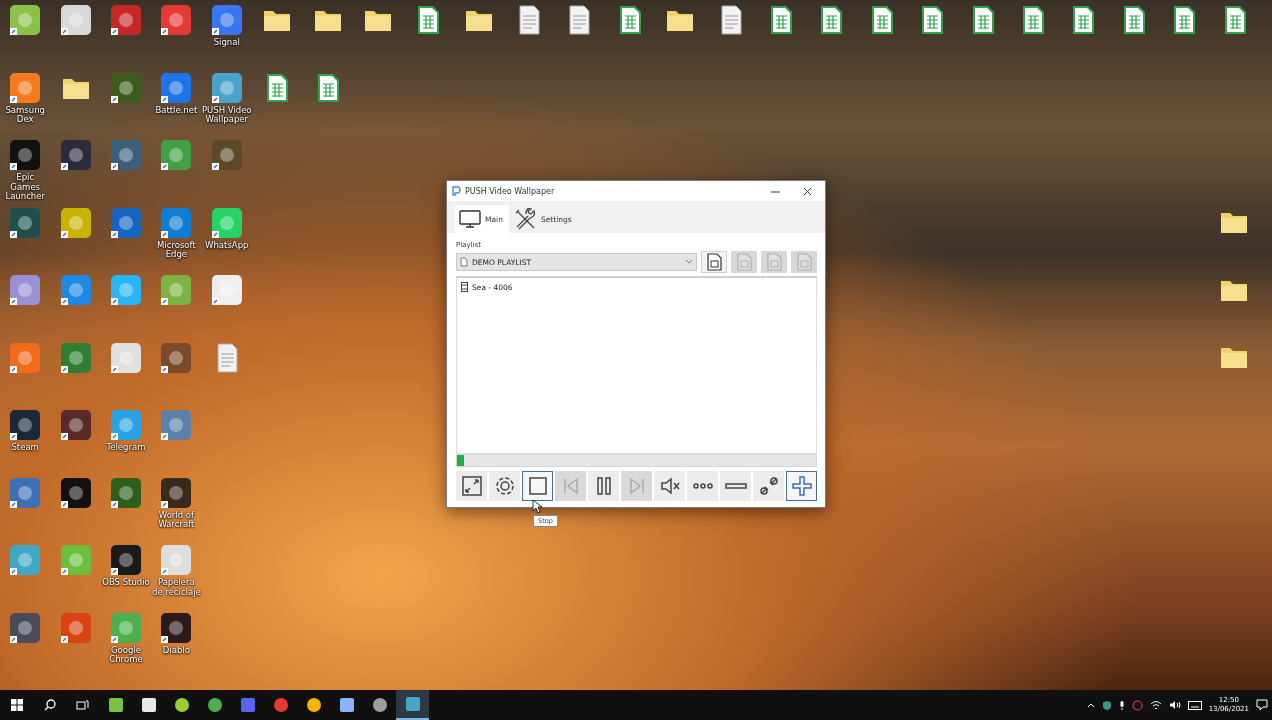 The height and width of the screenshot is (720, 1272). I want to click on shield-icon, so click(1106, 705).